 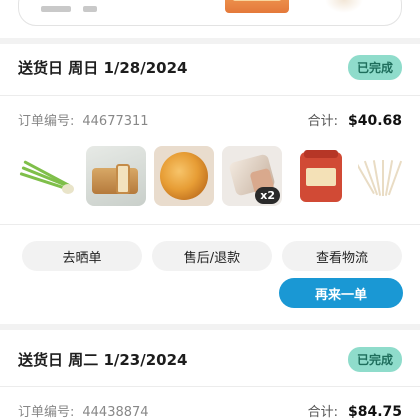 I want to click on order-number: 订单编号: 44677311, so click(x=83, y=119).